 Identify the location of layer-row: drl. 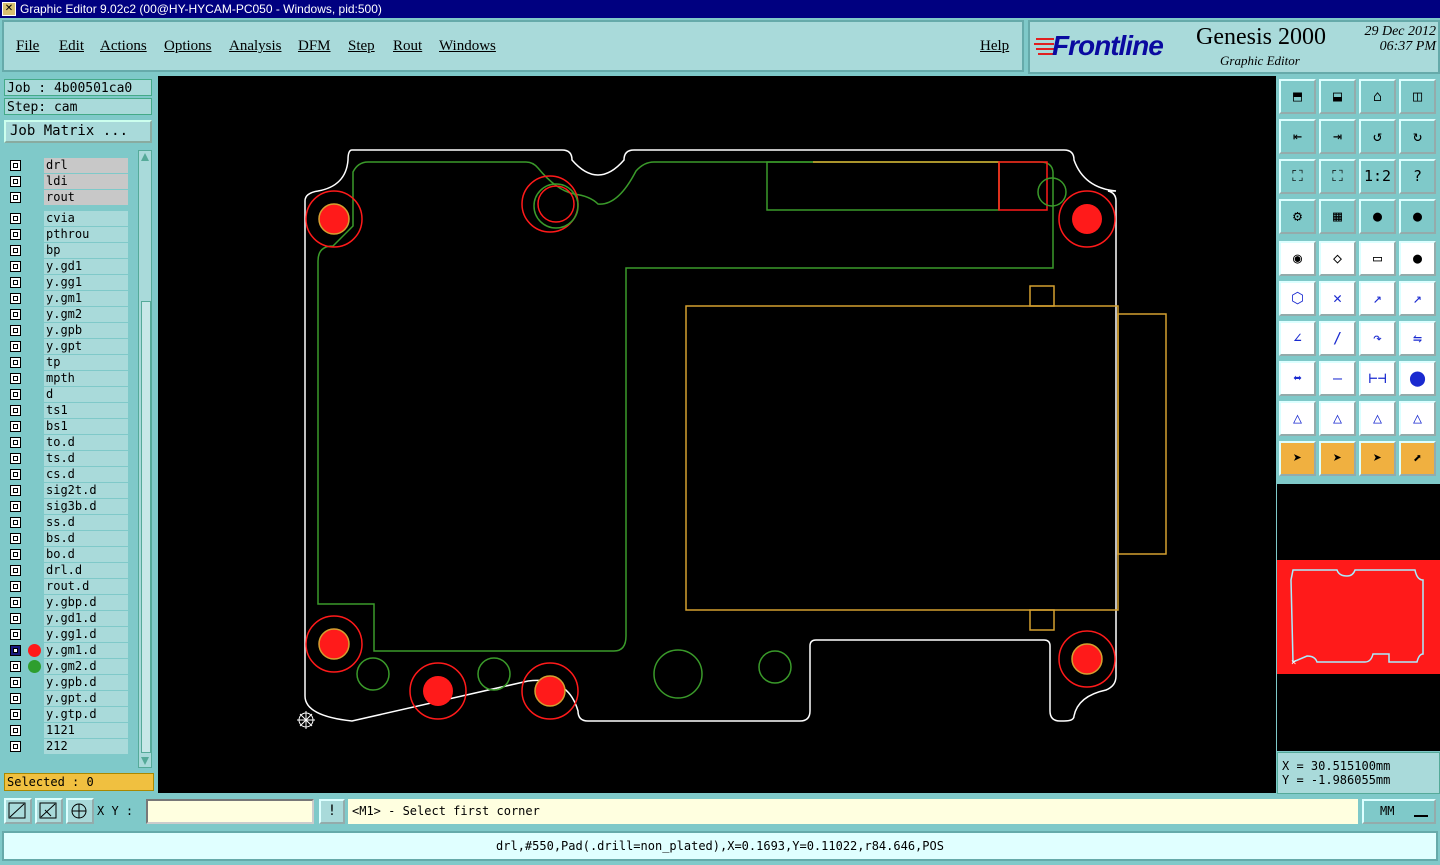
(68, 165).